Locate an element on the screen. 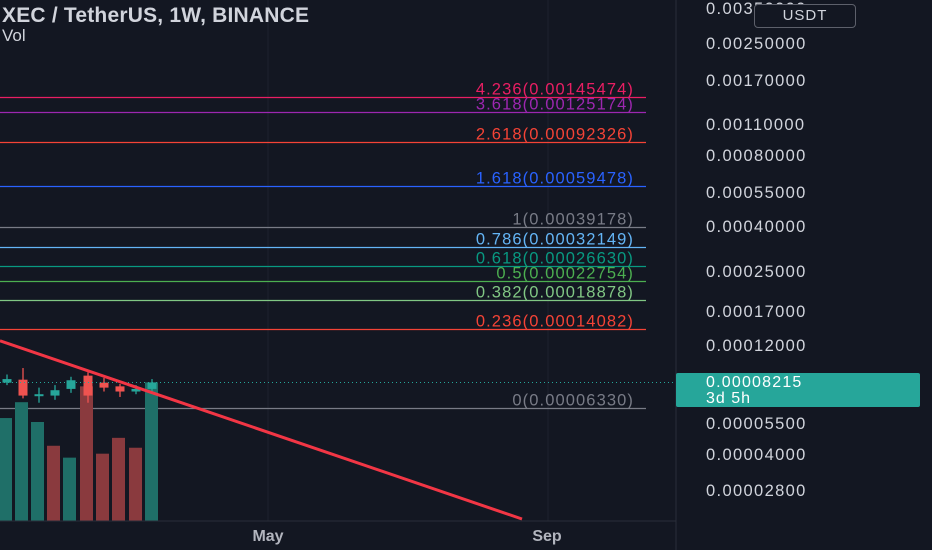 This screenshot has height=550, width=932. fib-level-label: 3.618(0.00125174) is located at coordinates (555, 105).